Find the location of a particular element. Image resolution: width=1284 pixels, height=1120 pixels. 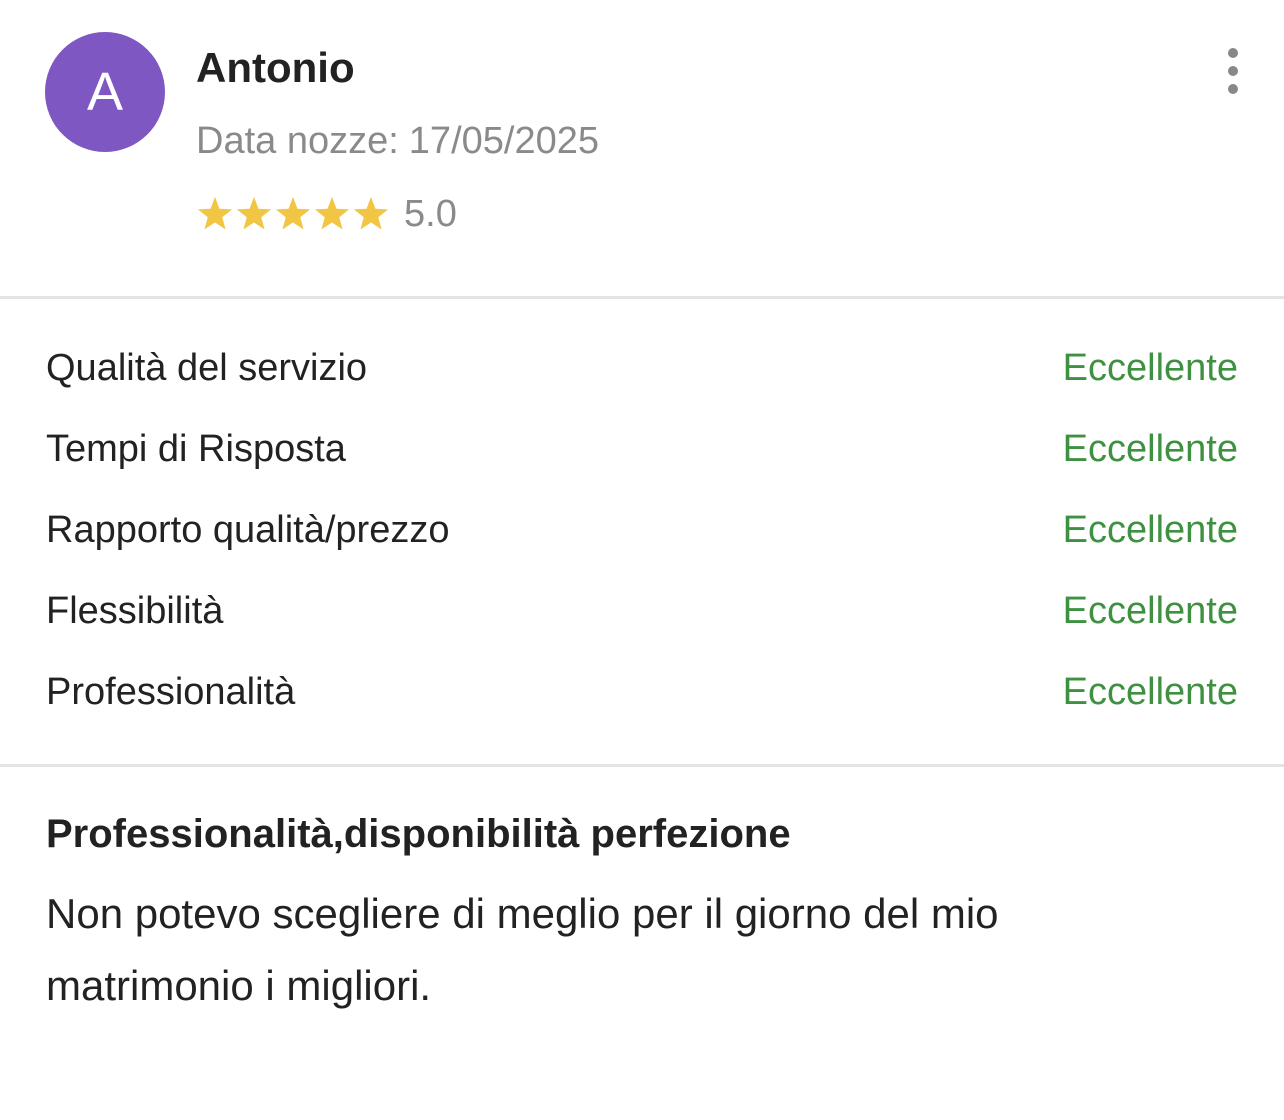

criteria-label: Qualità del servizio is located at coordinates (207, 368).